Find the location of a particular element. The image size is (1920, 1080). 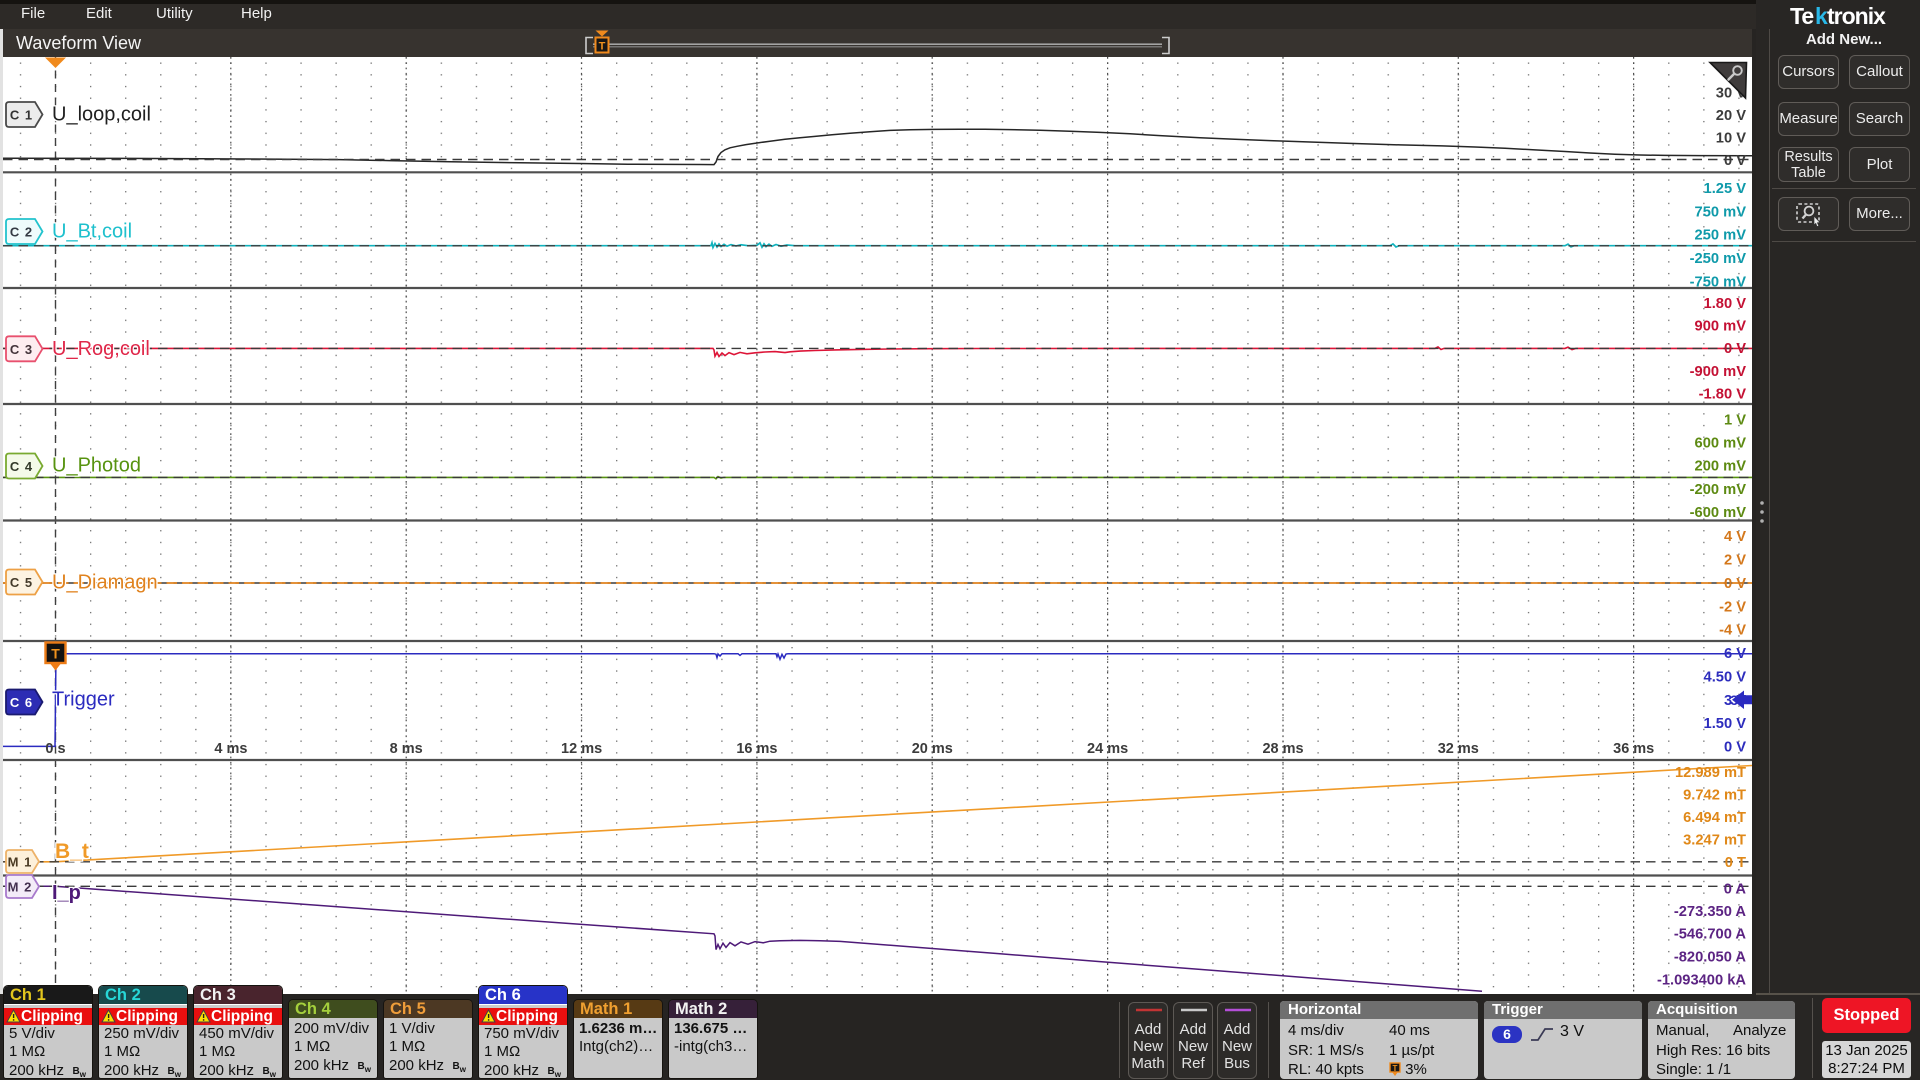

svg-text: 1.25 V is located at coordinates (1725, 189).